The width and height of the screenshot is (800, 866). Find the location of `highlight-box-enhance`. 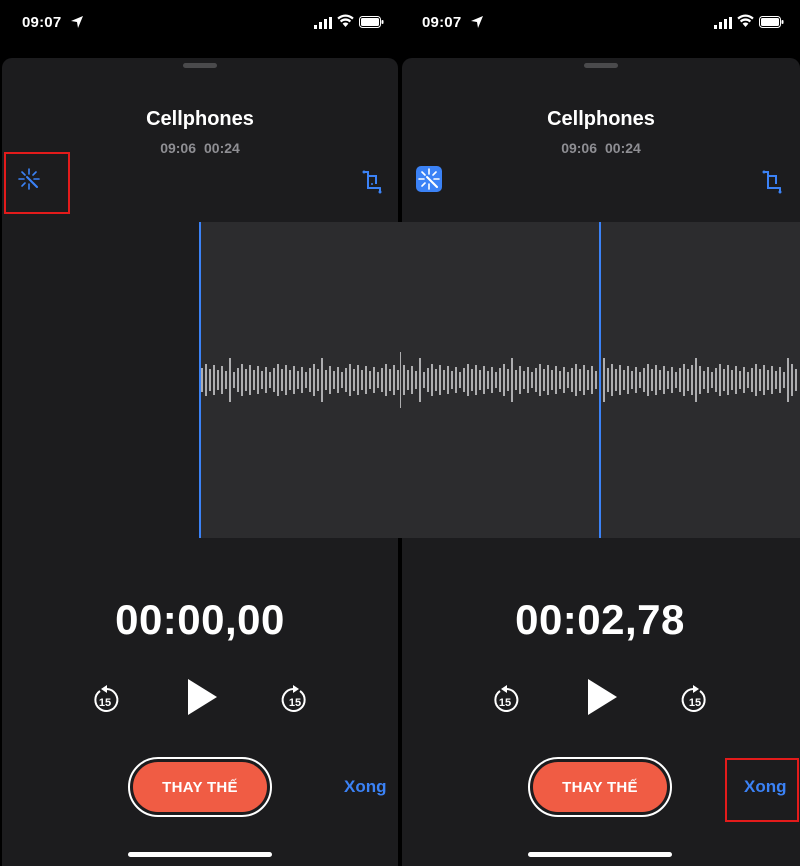

highlight-box-enhance is located at coordinates (37, 183).